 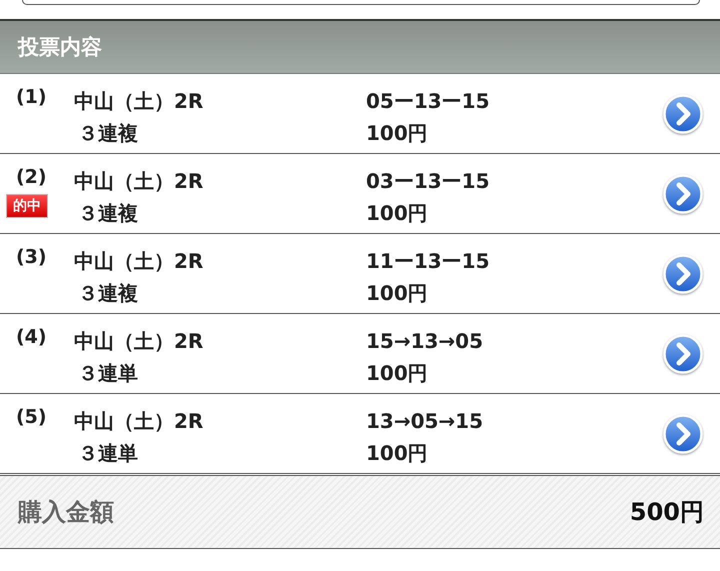 I want to click on bet-row: (3) 中山（土）2R ３連複 11ー13ー15 100円, so click(x=360, y=274).